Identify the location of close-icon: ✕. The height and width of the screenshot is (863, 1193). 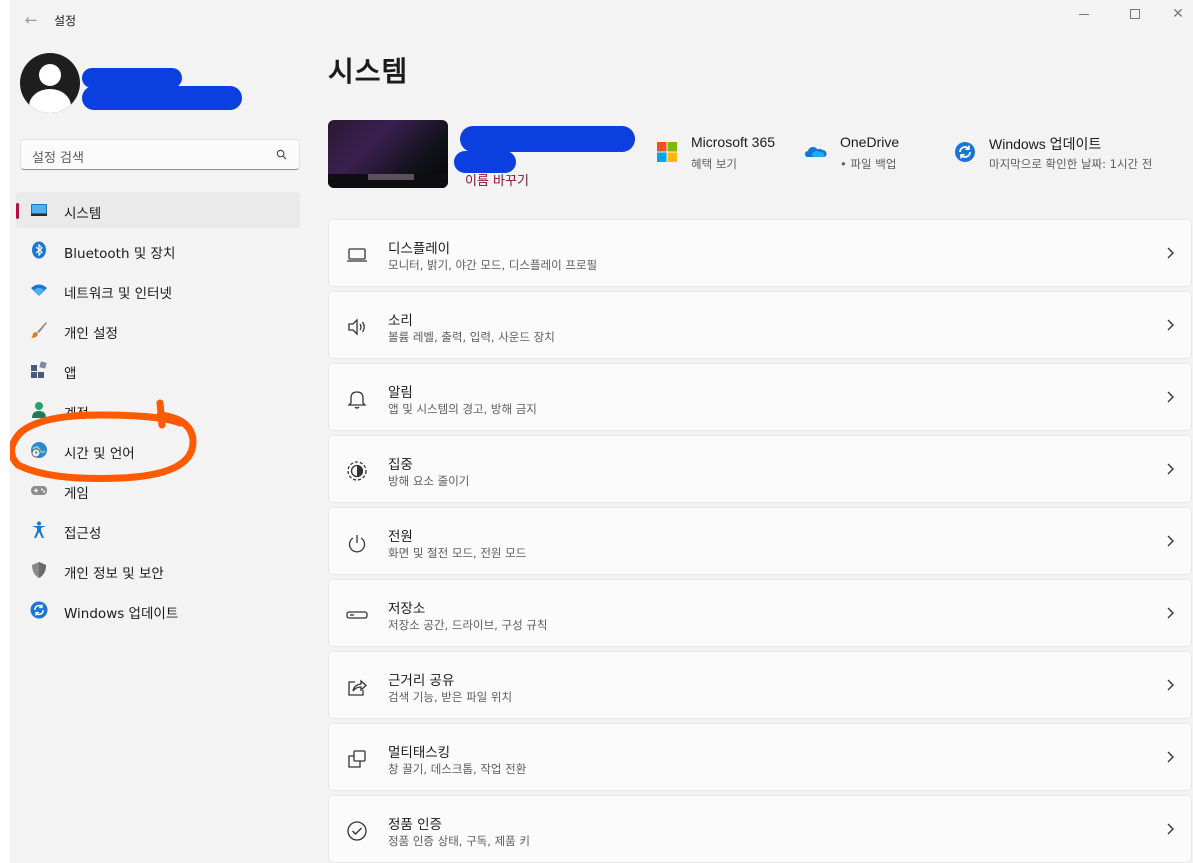
(1178, 14).